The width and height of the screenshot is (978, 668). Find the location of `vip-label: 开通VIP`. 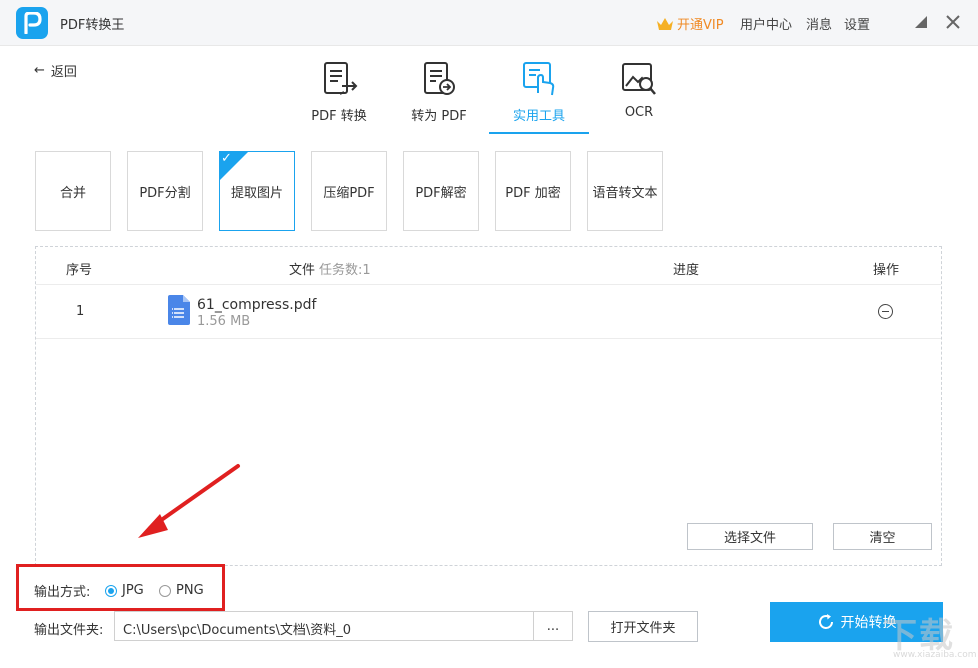

vip-label: 开通VIP is located at coordinates (700, 25).